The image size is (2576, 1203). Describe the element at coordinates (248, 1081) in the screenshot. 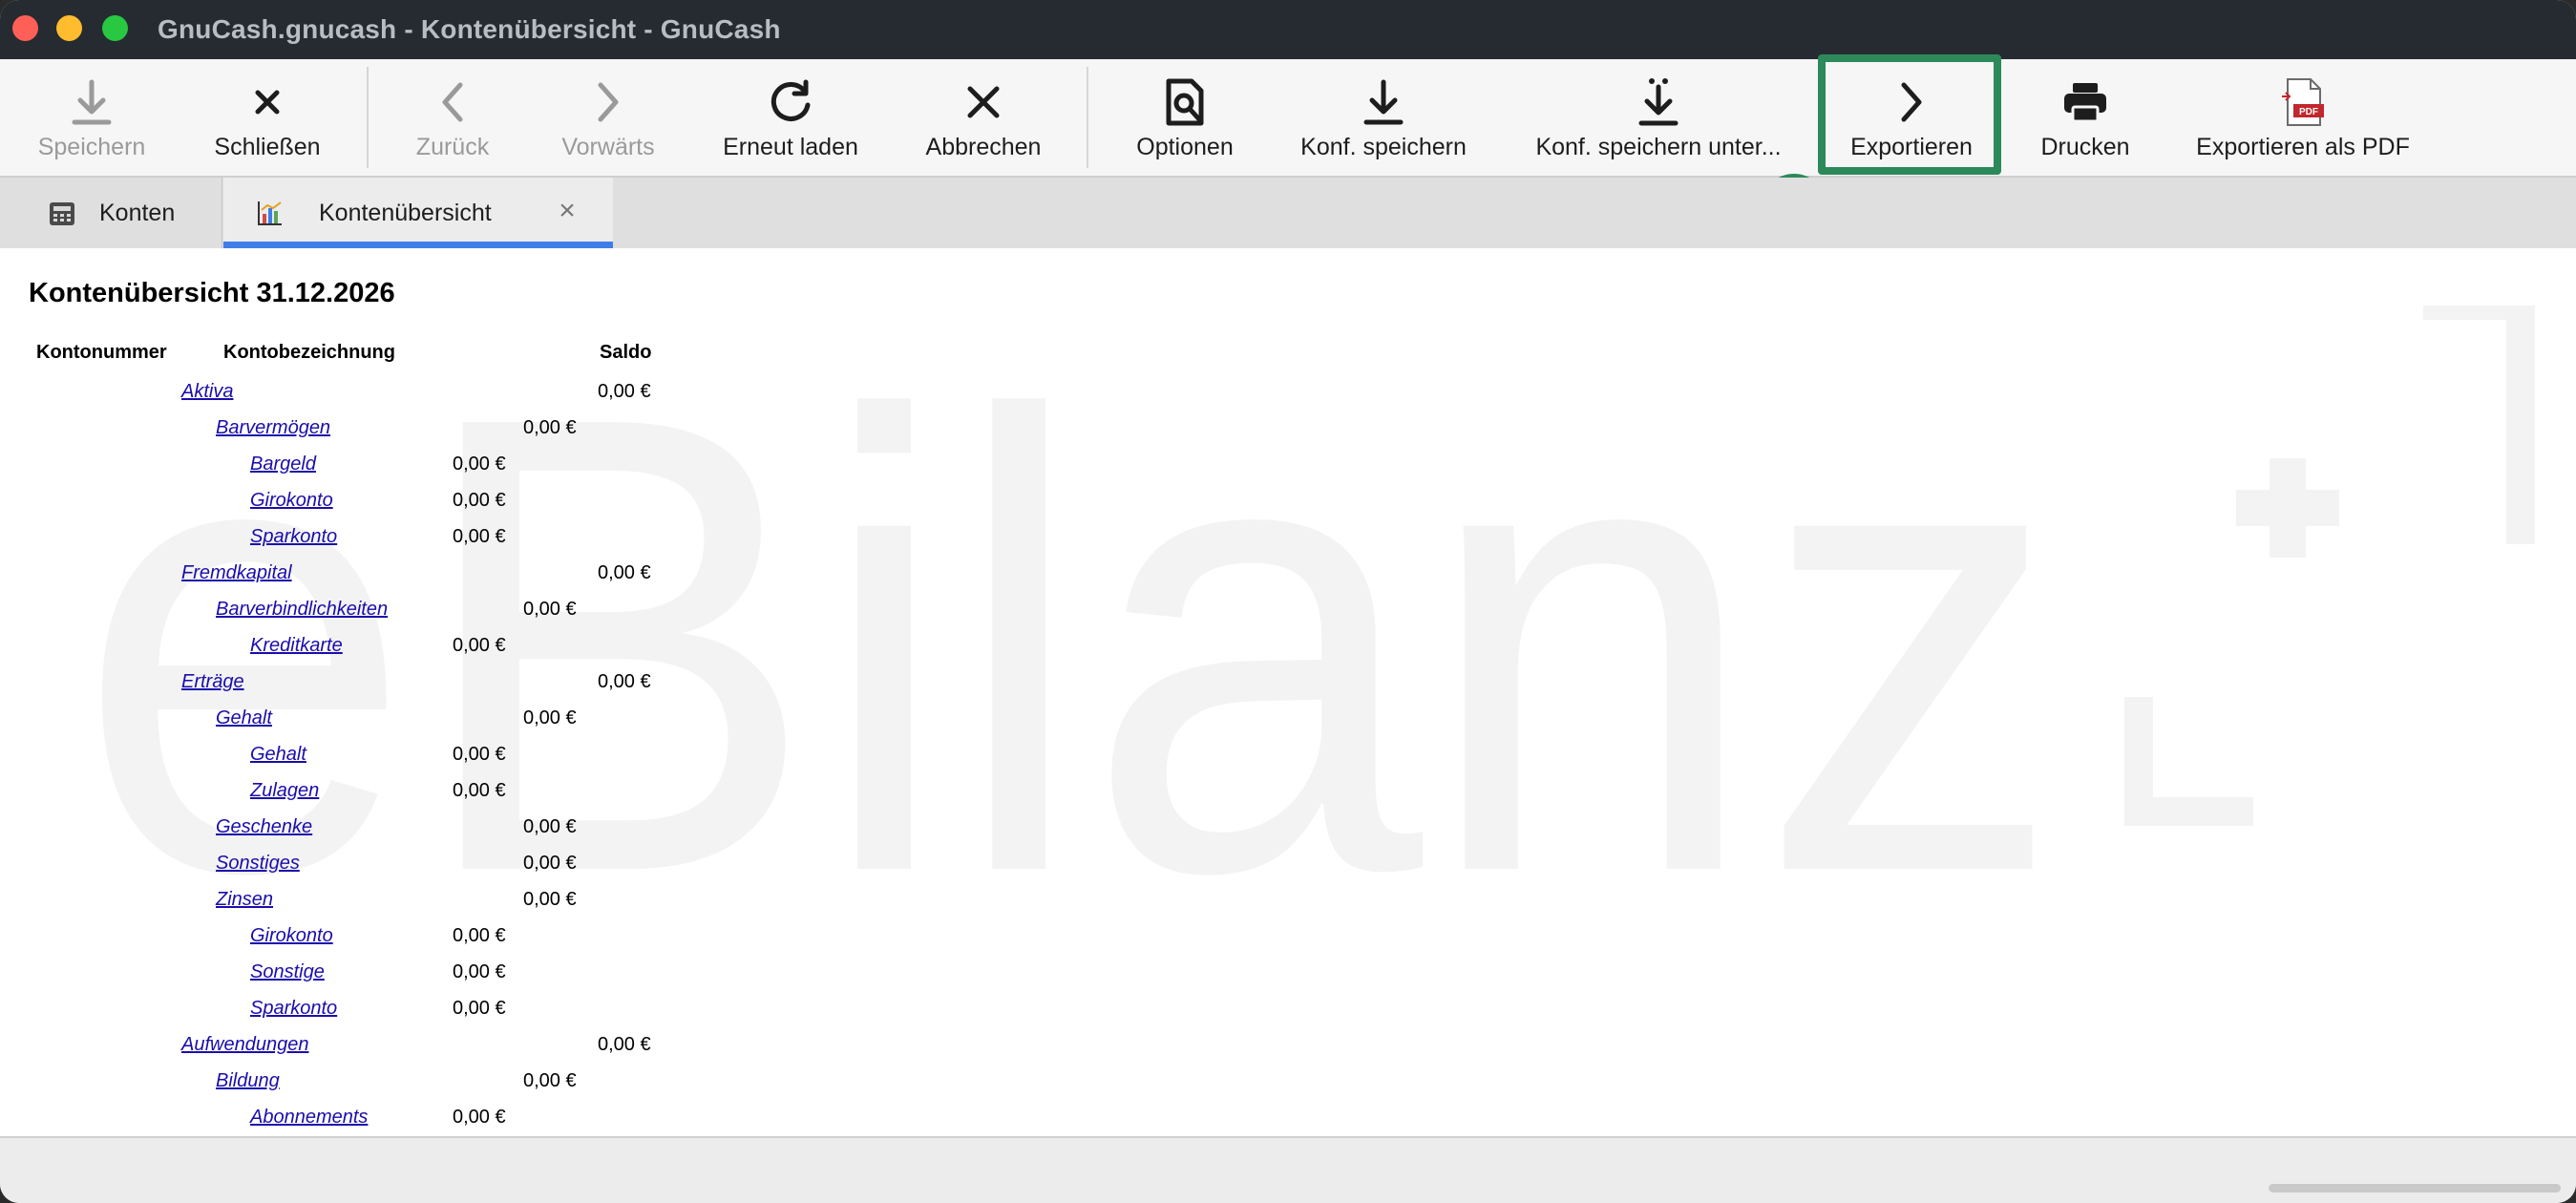

I see `account-link: Bildung` at that location.